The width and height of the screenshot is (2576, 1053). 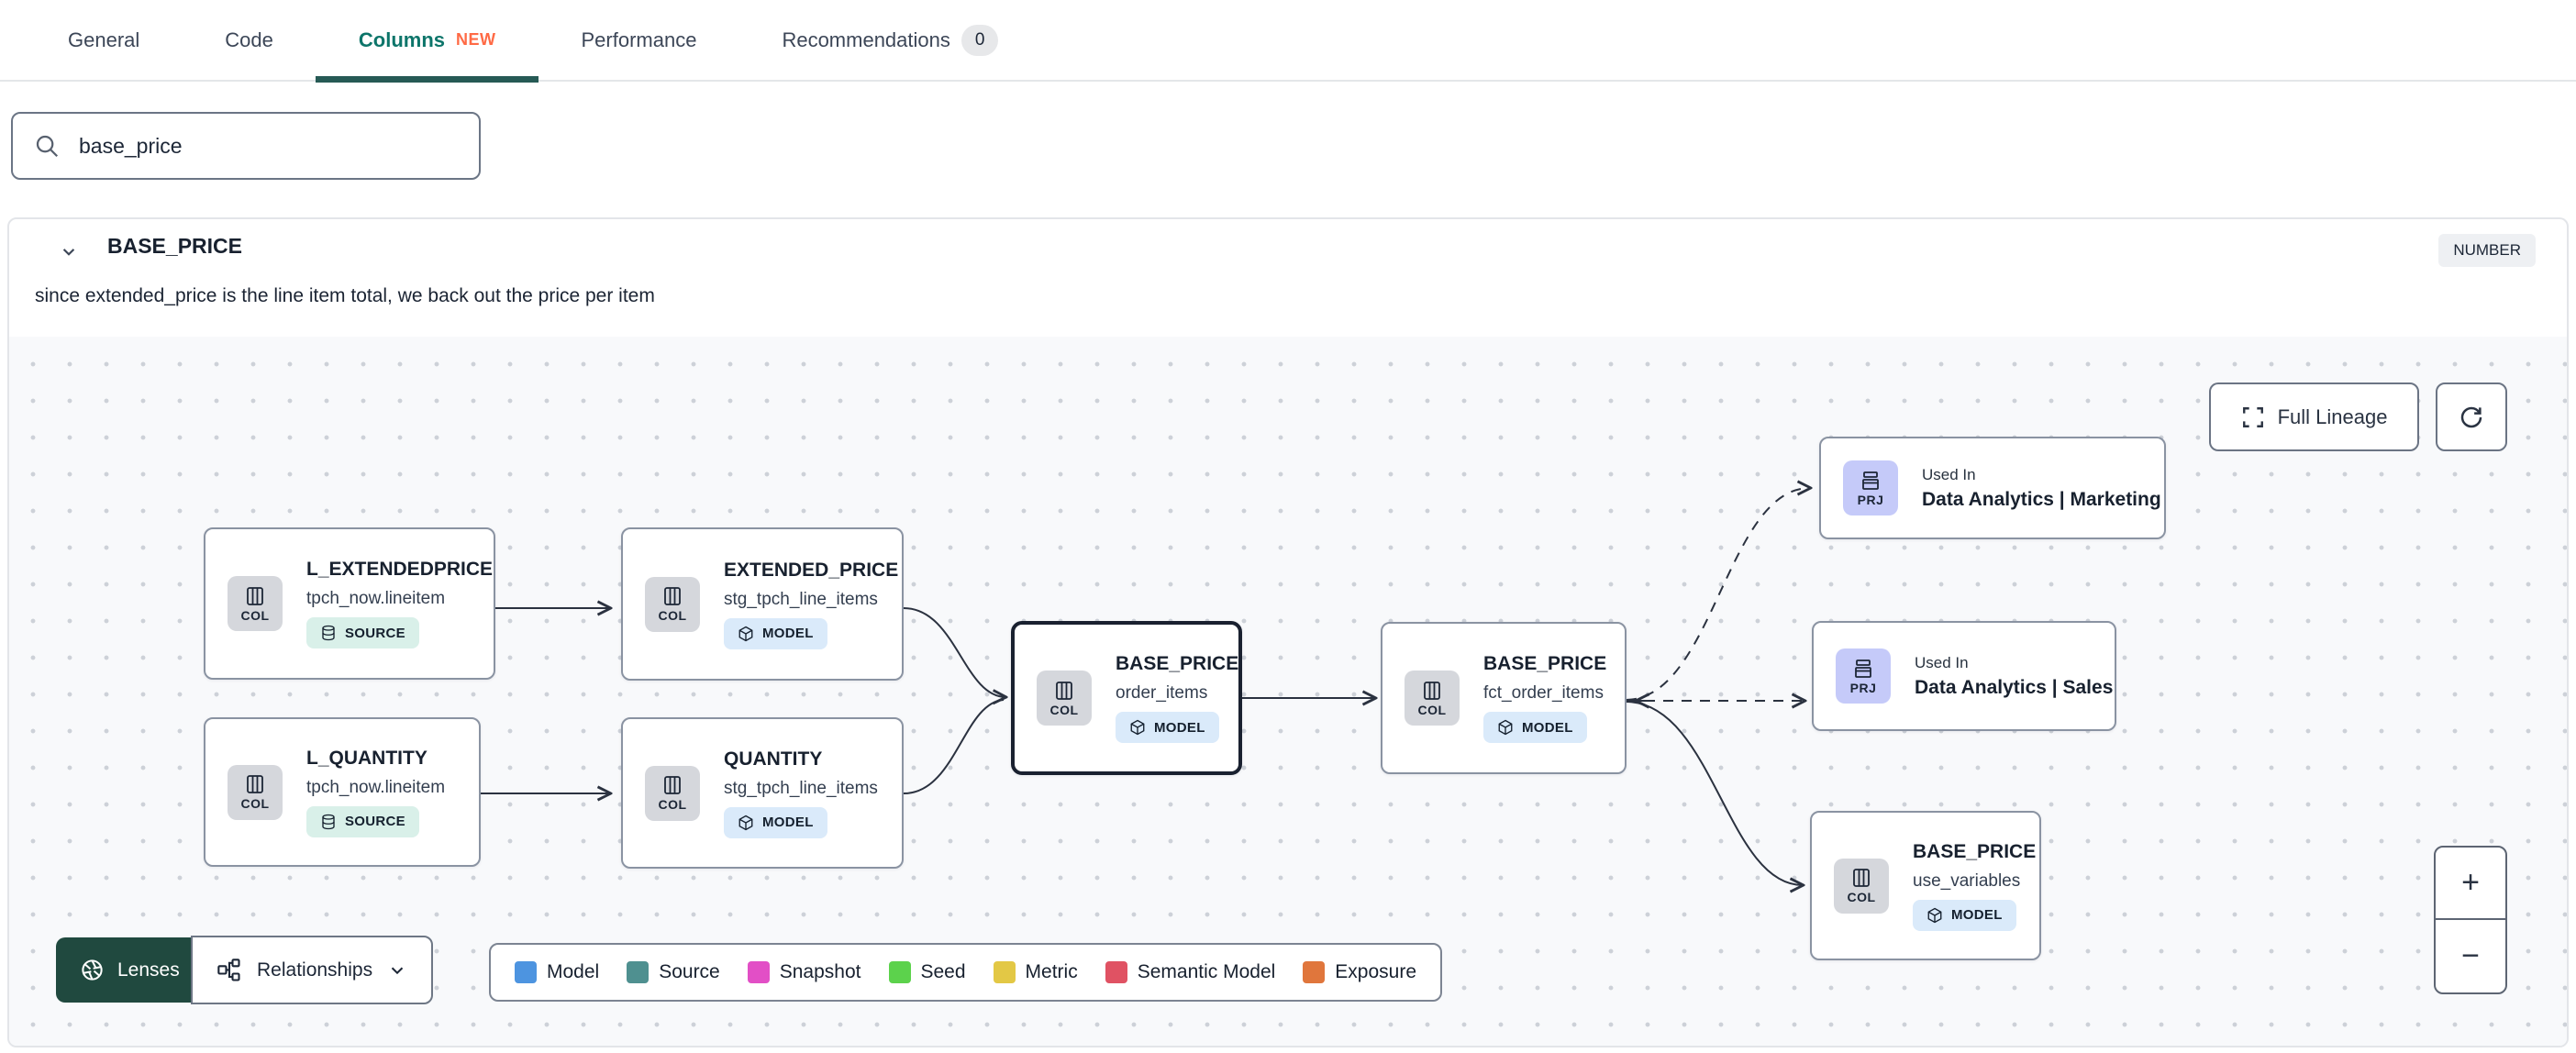 I want to click on project-kind-box: PRJ, so click(x=1863, y=676).